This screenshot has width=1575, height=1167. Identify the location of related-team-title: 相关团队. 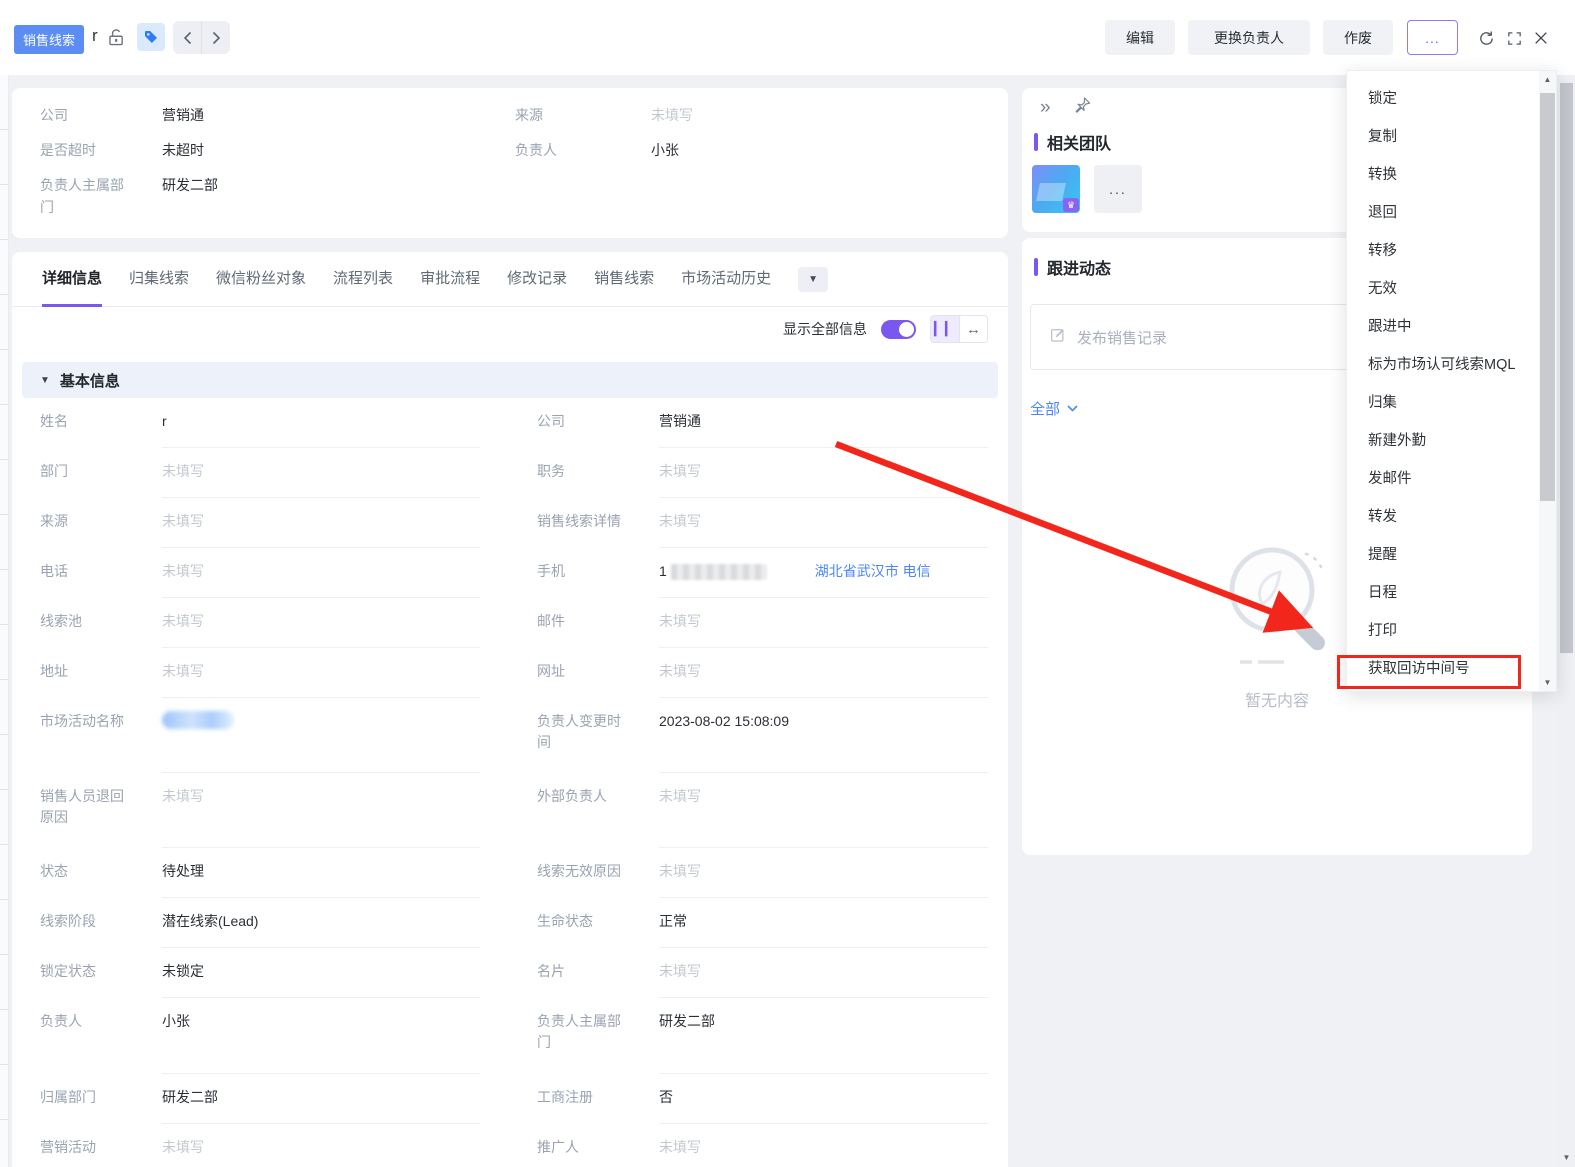
(1079, 144).